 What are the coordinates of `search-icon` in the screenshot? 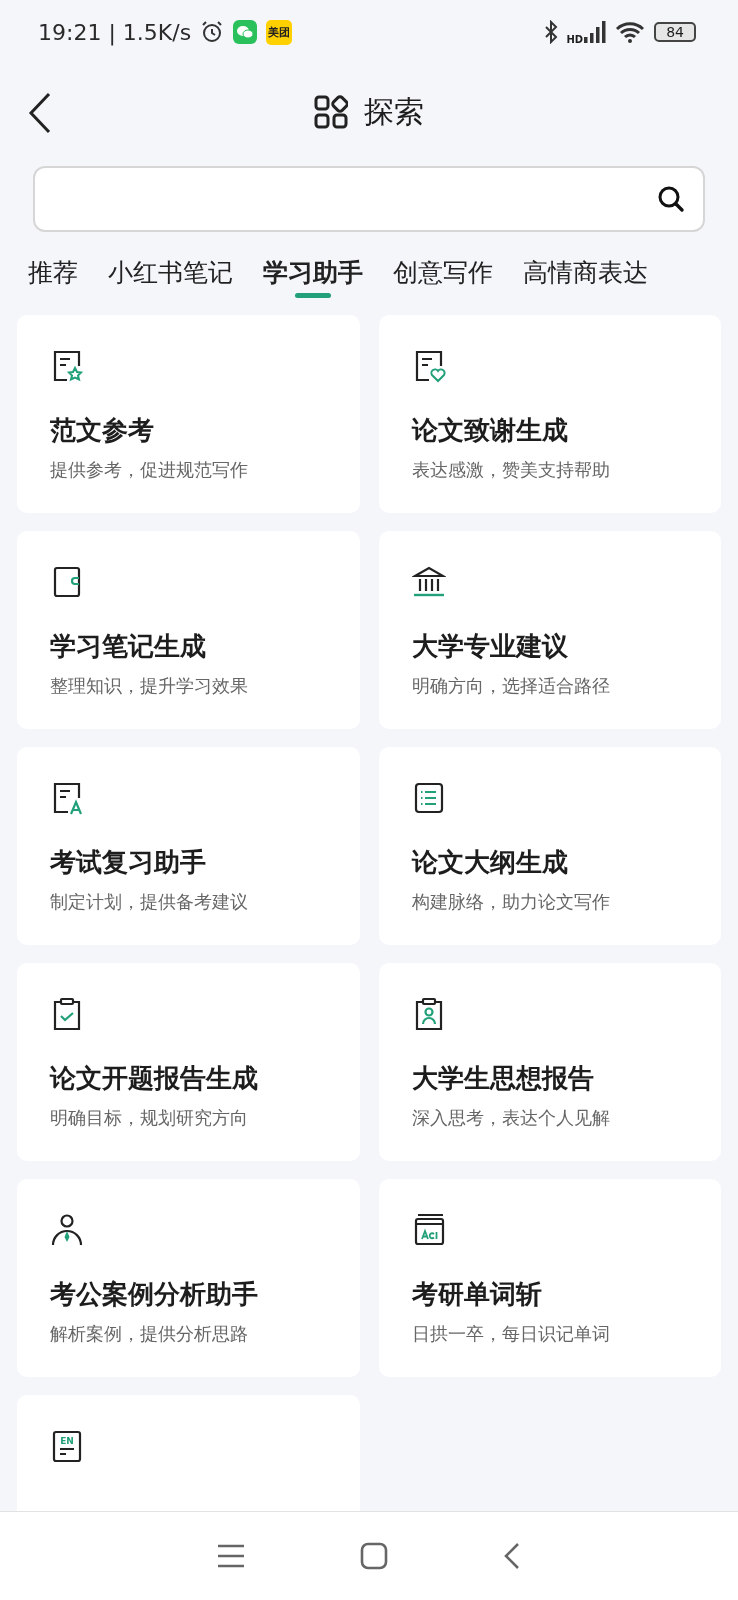 It's located at (671, 199).